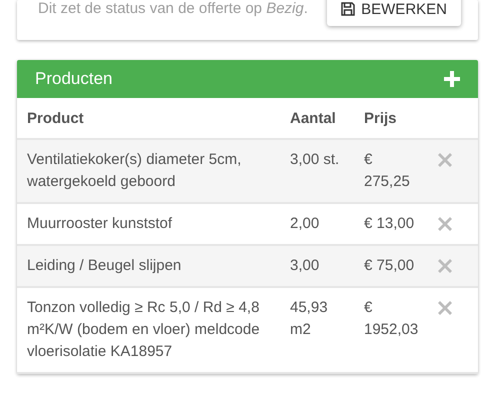  I want to click on table-cell-text: 2,00, so click(305, 224).